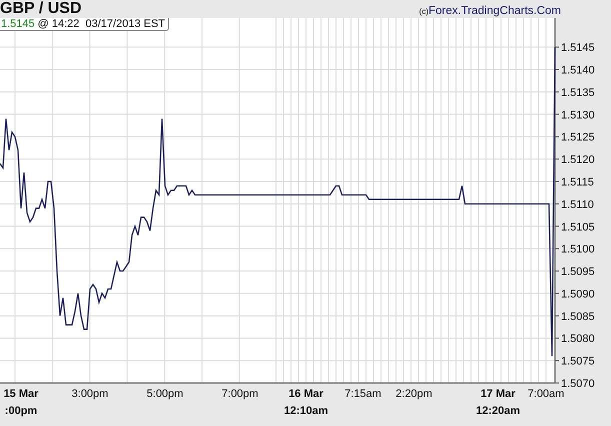 The width and height of the screenshot is (611, 426). I want to click on axis-label: 16 Mar 12:10am, so click(306, 402).